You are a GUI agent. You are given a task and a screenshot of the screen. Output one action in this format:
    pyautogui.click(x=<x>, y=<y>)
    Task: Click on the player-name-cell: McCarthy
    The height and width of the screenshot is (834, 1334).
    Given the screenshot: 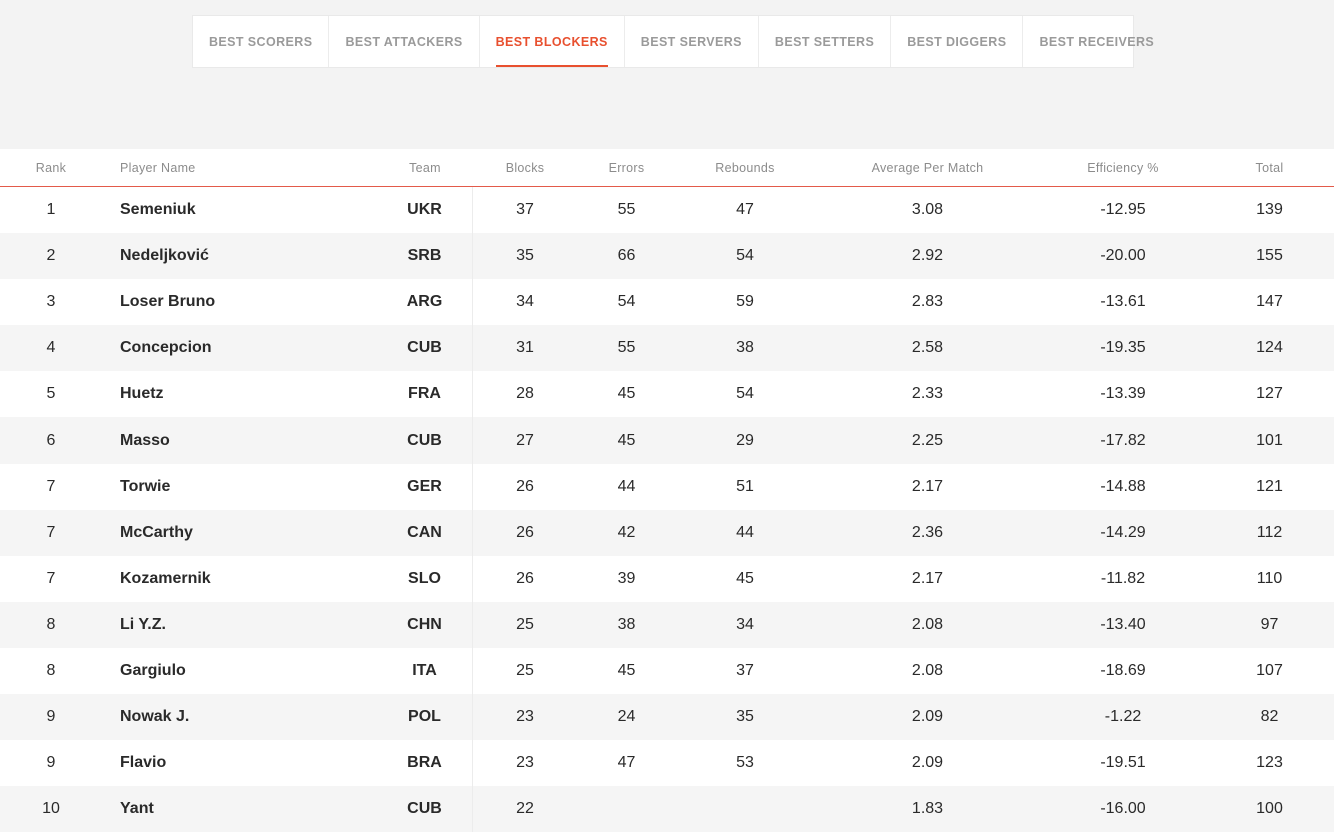 What is the action you would take?
    pyautogui.click(x=239, y=533)
    